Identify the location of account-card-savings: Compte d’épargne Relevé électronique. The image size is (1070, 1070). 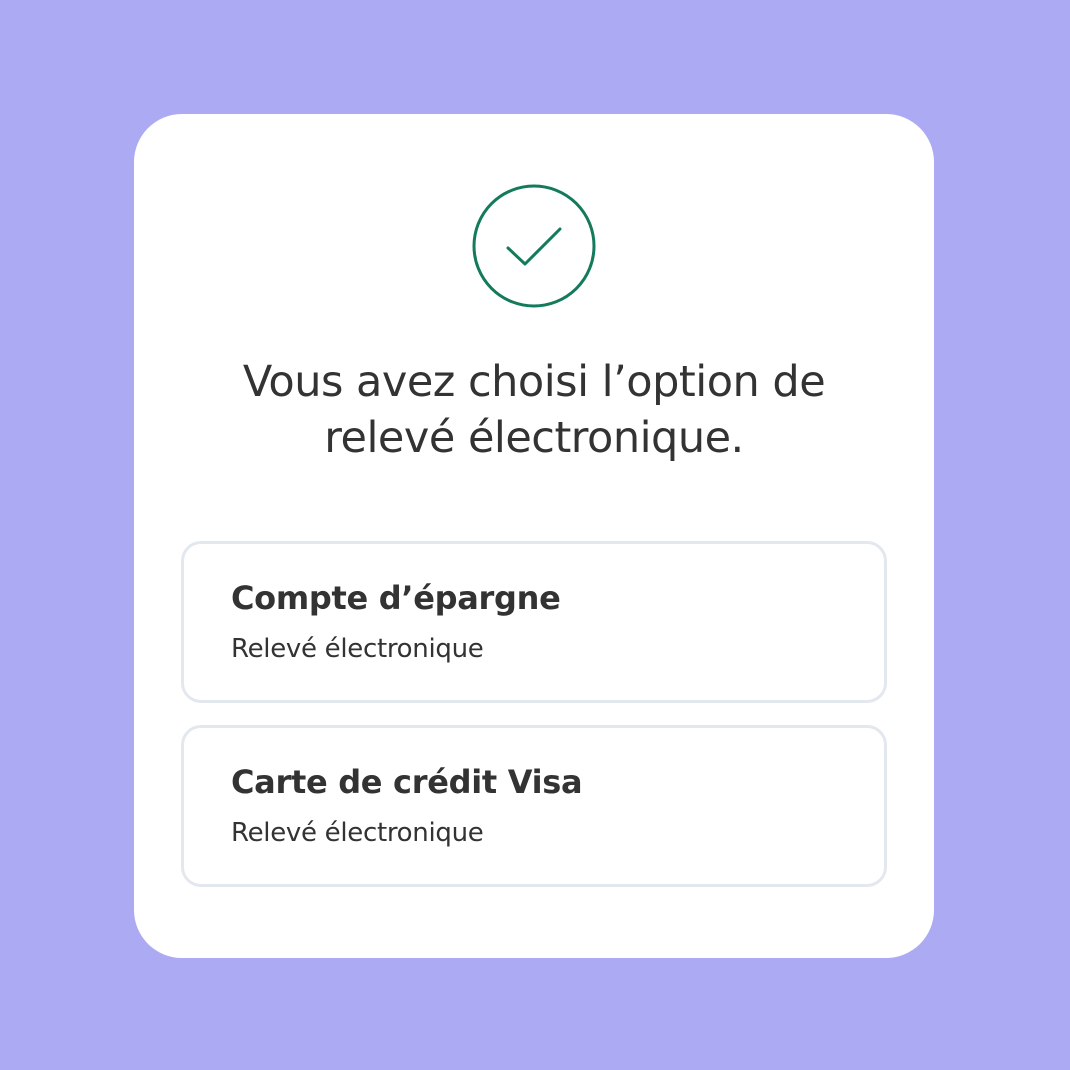
(534, 622).